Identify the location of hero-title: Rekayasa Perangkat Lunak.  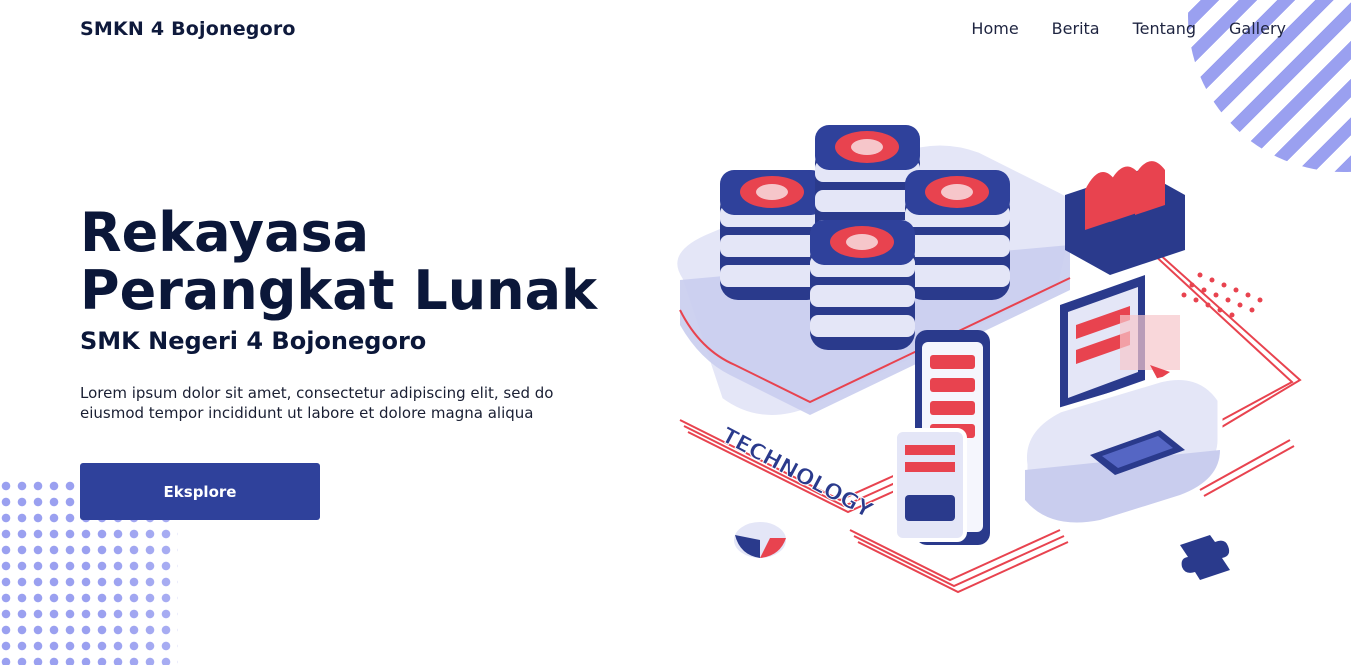
(338, 261).